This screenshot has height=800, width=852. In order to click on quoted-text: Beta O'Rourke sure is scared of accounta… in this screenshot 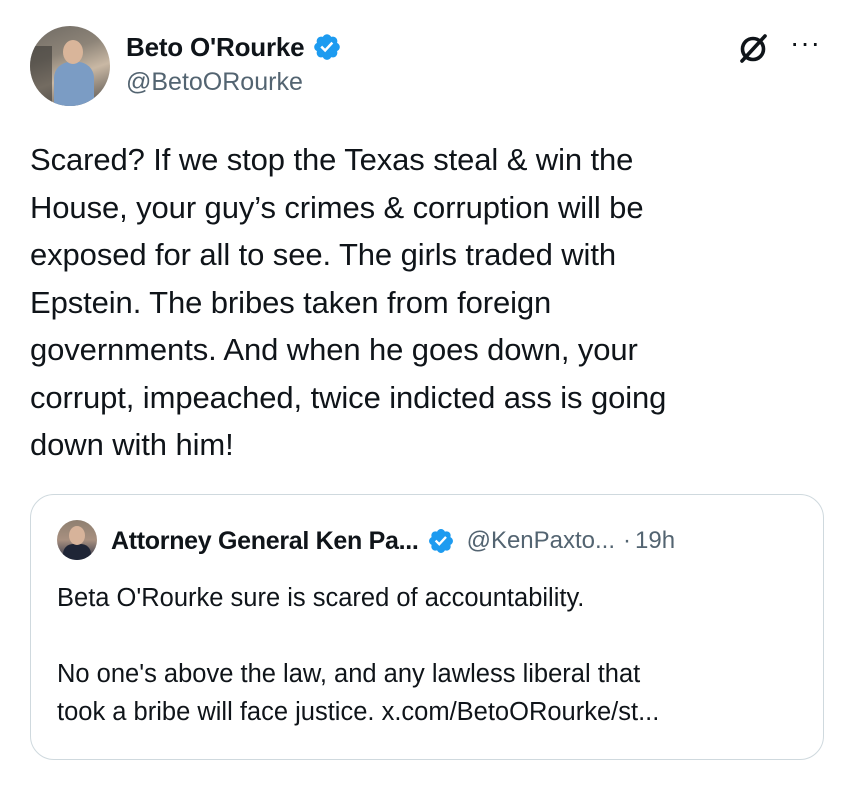, I will do `click(358, 655)`.